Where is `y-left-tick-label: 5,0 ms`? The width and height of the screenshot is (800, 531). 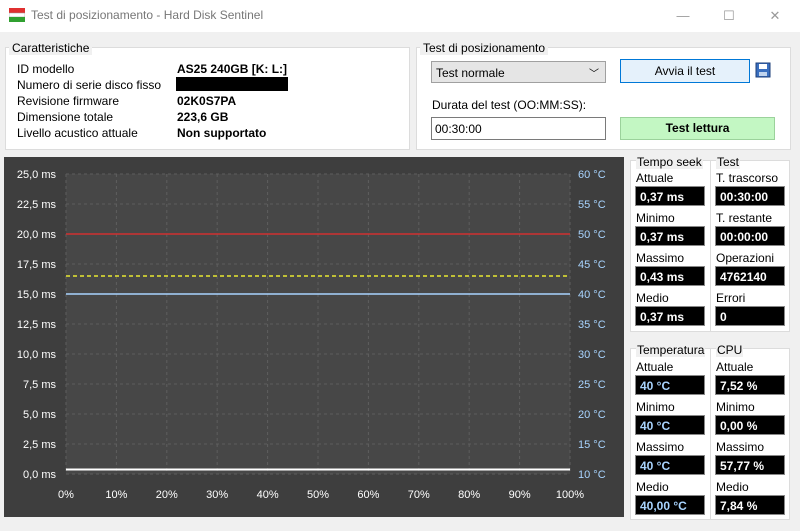
y-left-tick-label: 5,0 ms is located at coordinates (40, 415).